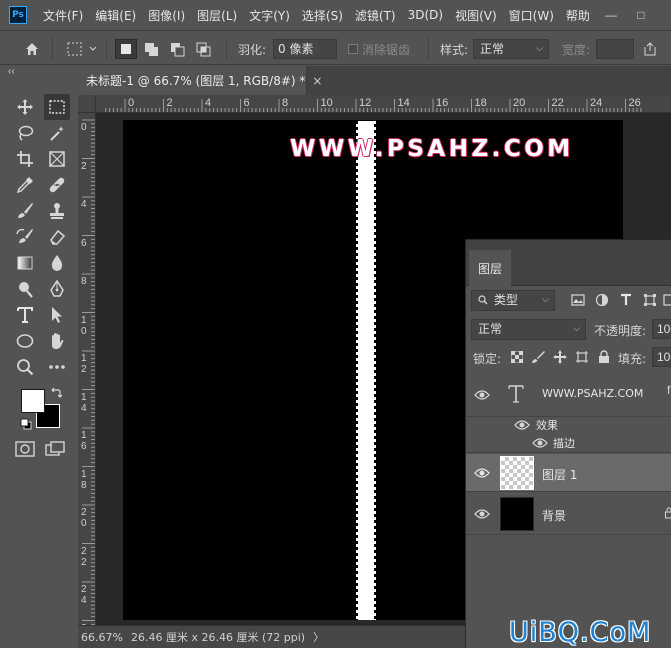 The image size is (671, 648). What do you see at coordinates (540, 443) in the screenshot?
I see `stroke-visibility-eye-icon` at bounding box center [540, 443].